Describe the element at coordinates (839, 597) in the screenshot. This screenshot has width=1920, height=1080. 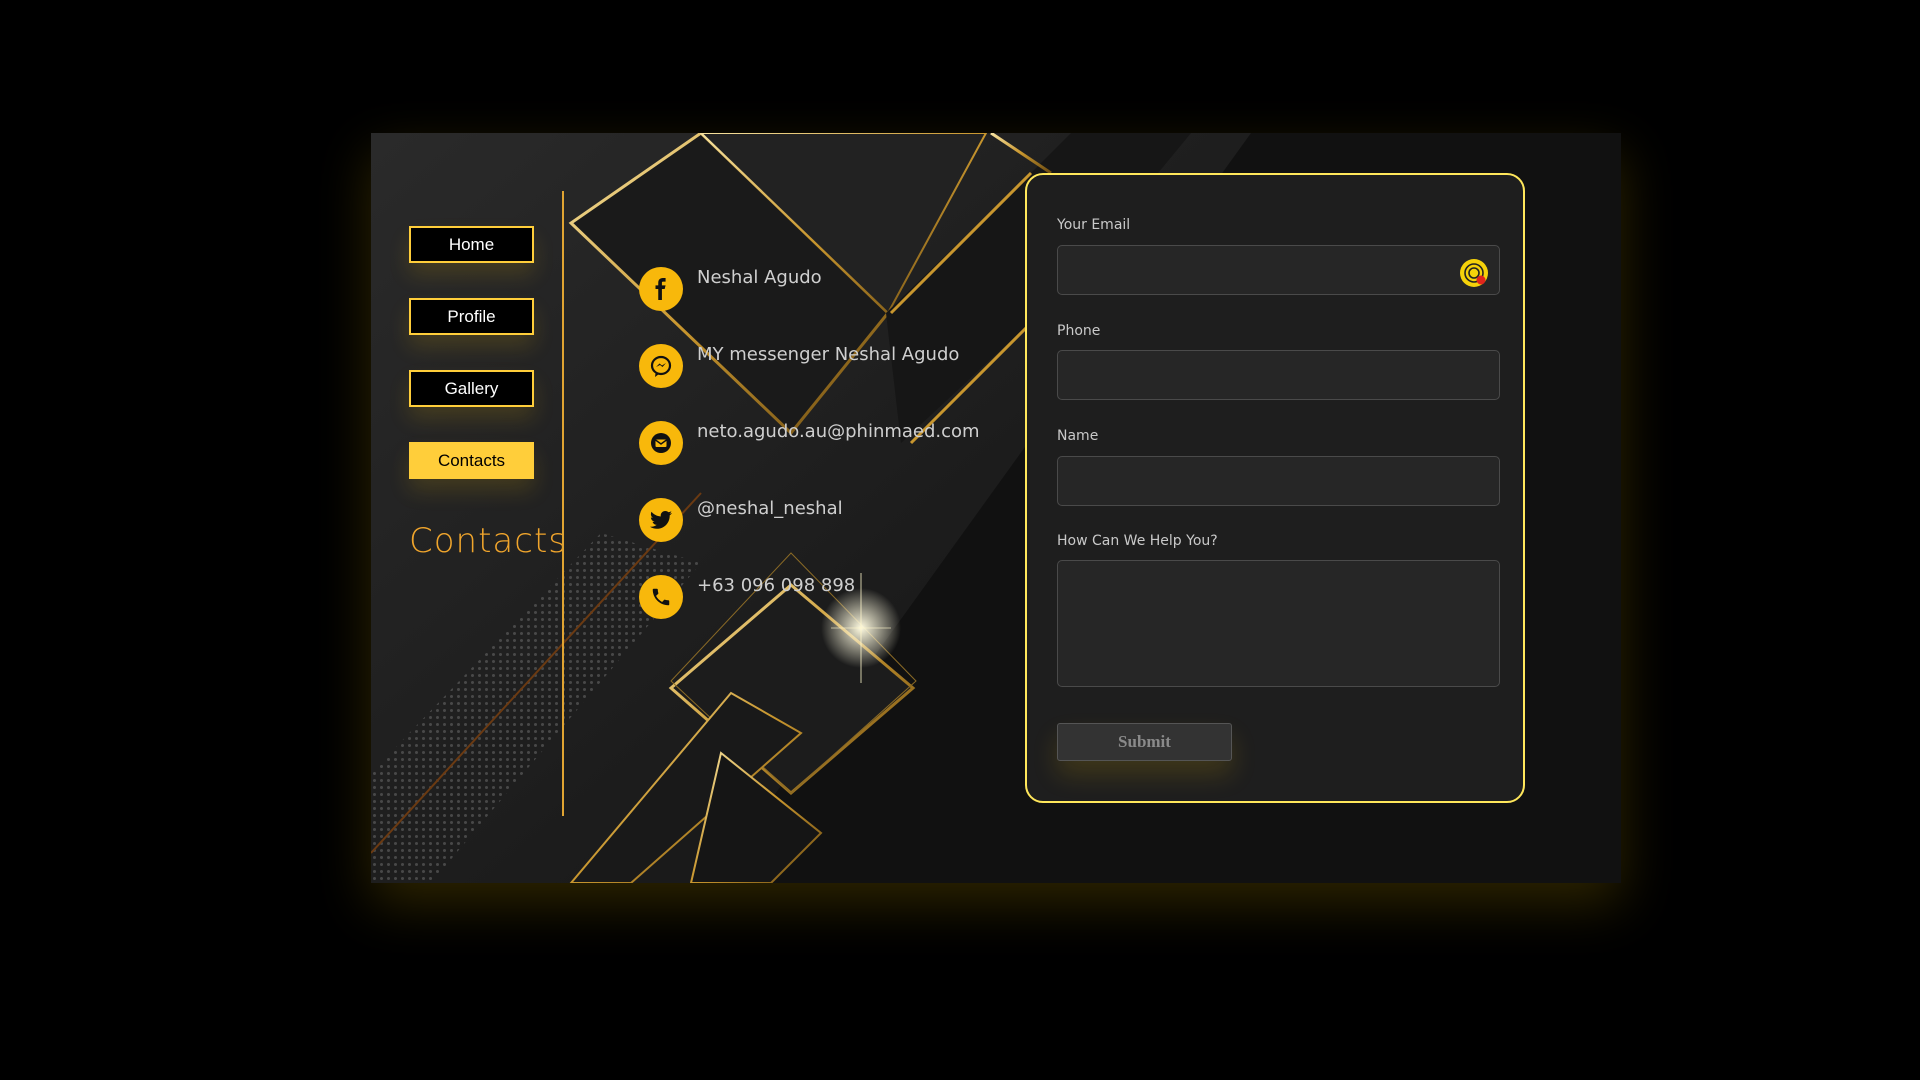
I see `contact-row-phone: +63 096 098 898` at that location.